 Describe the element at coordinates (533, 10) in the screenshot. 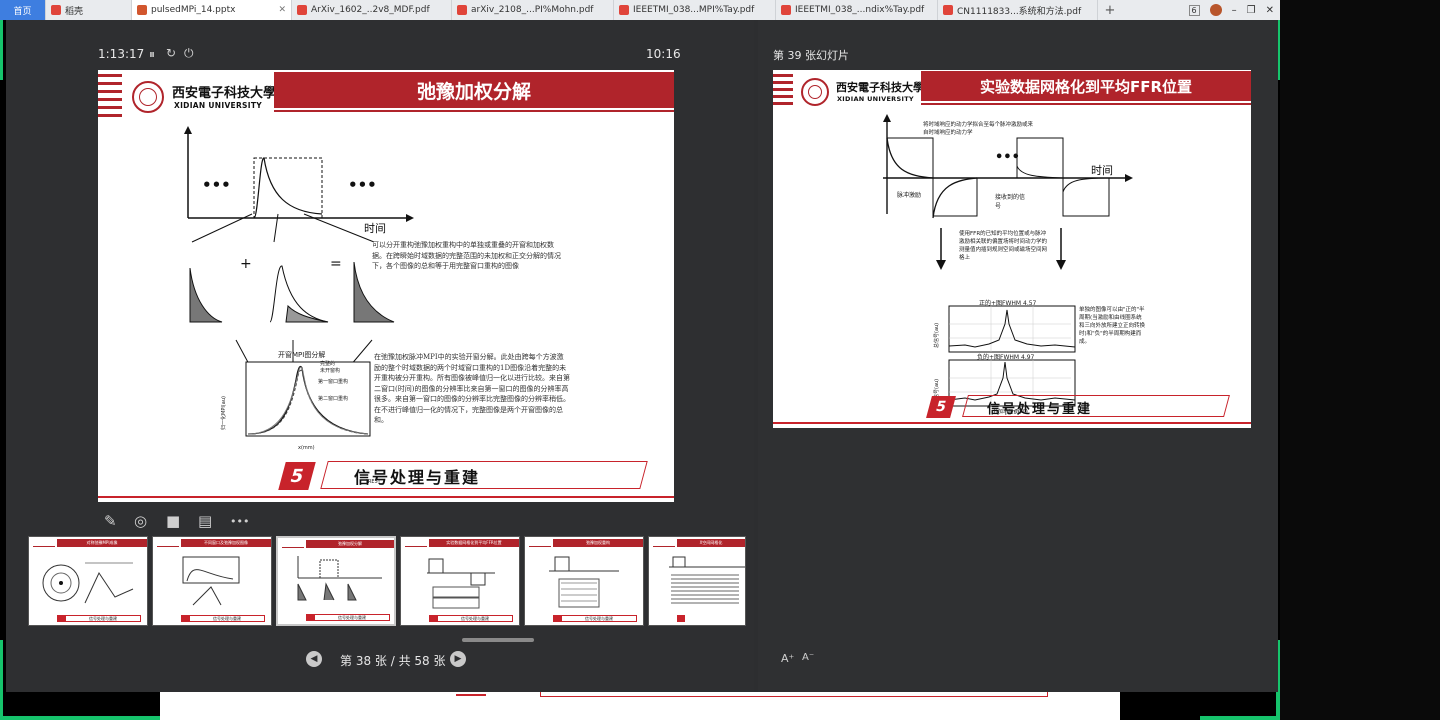

I see `tab-pdf-2: arXiv_2108_...PI%Mohn.pdf` at that location.